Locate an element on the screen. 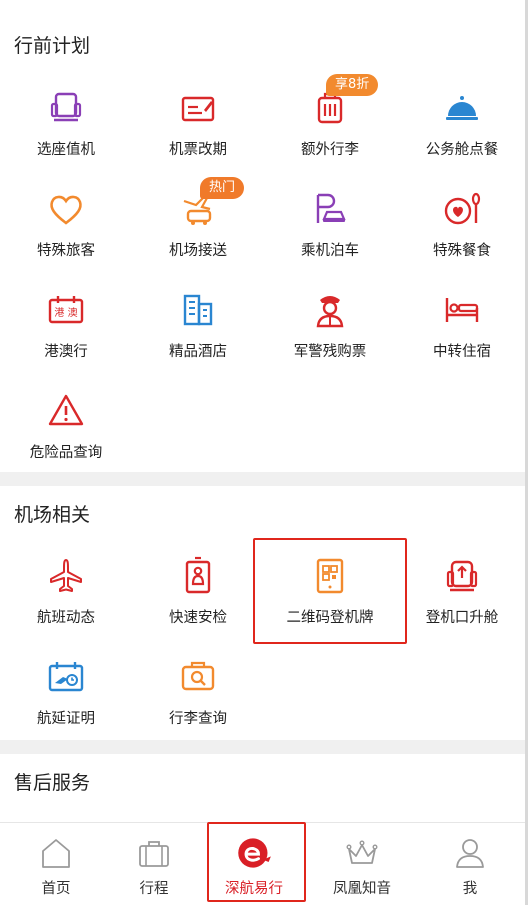 The image size is (528, 905). special-meal-icon is located at coordinates (462, 208).